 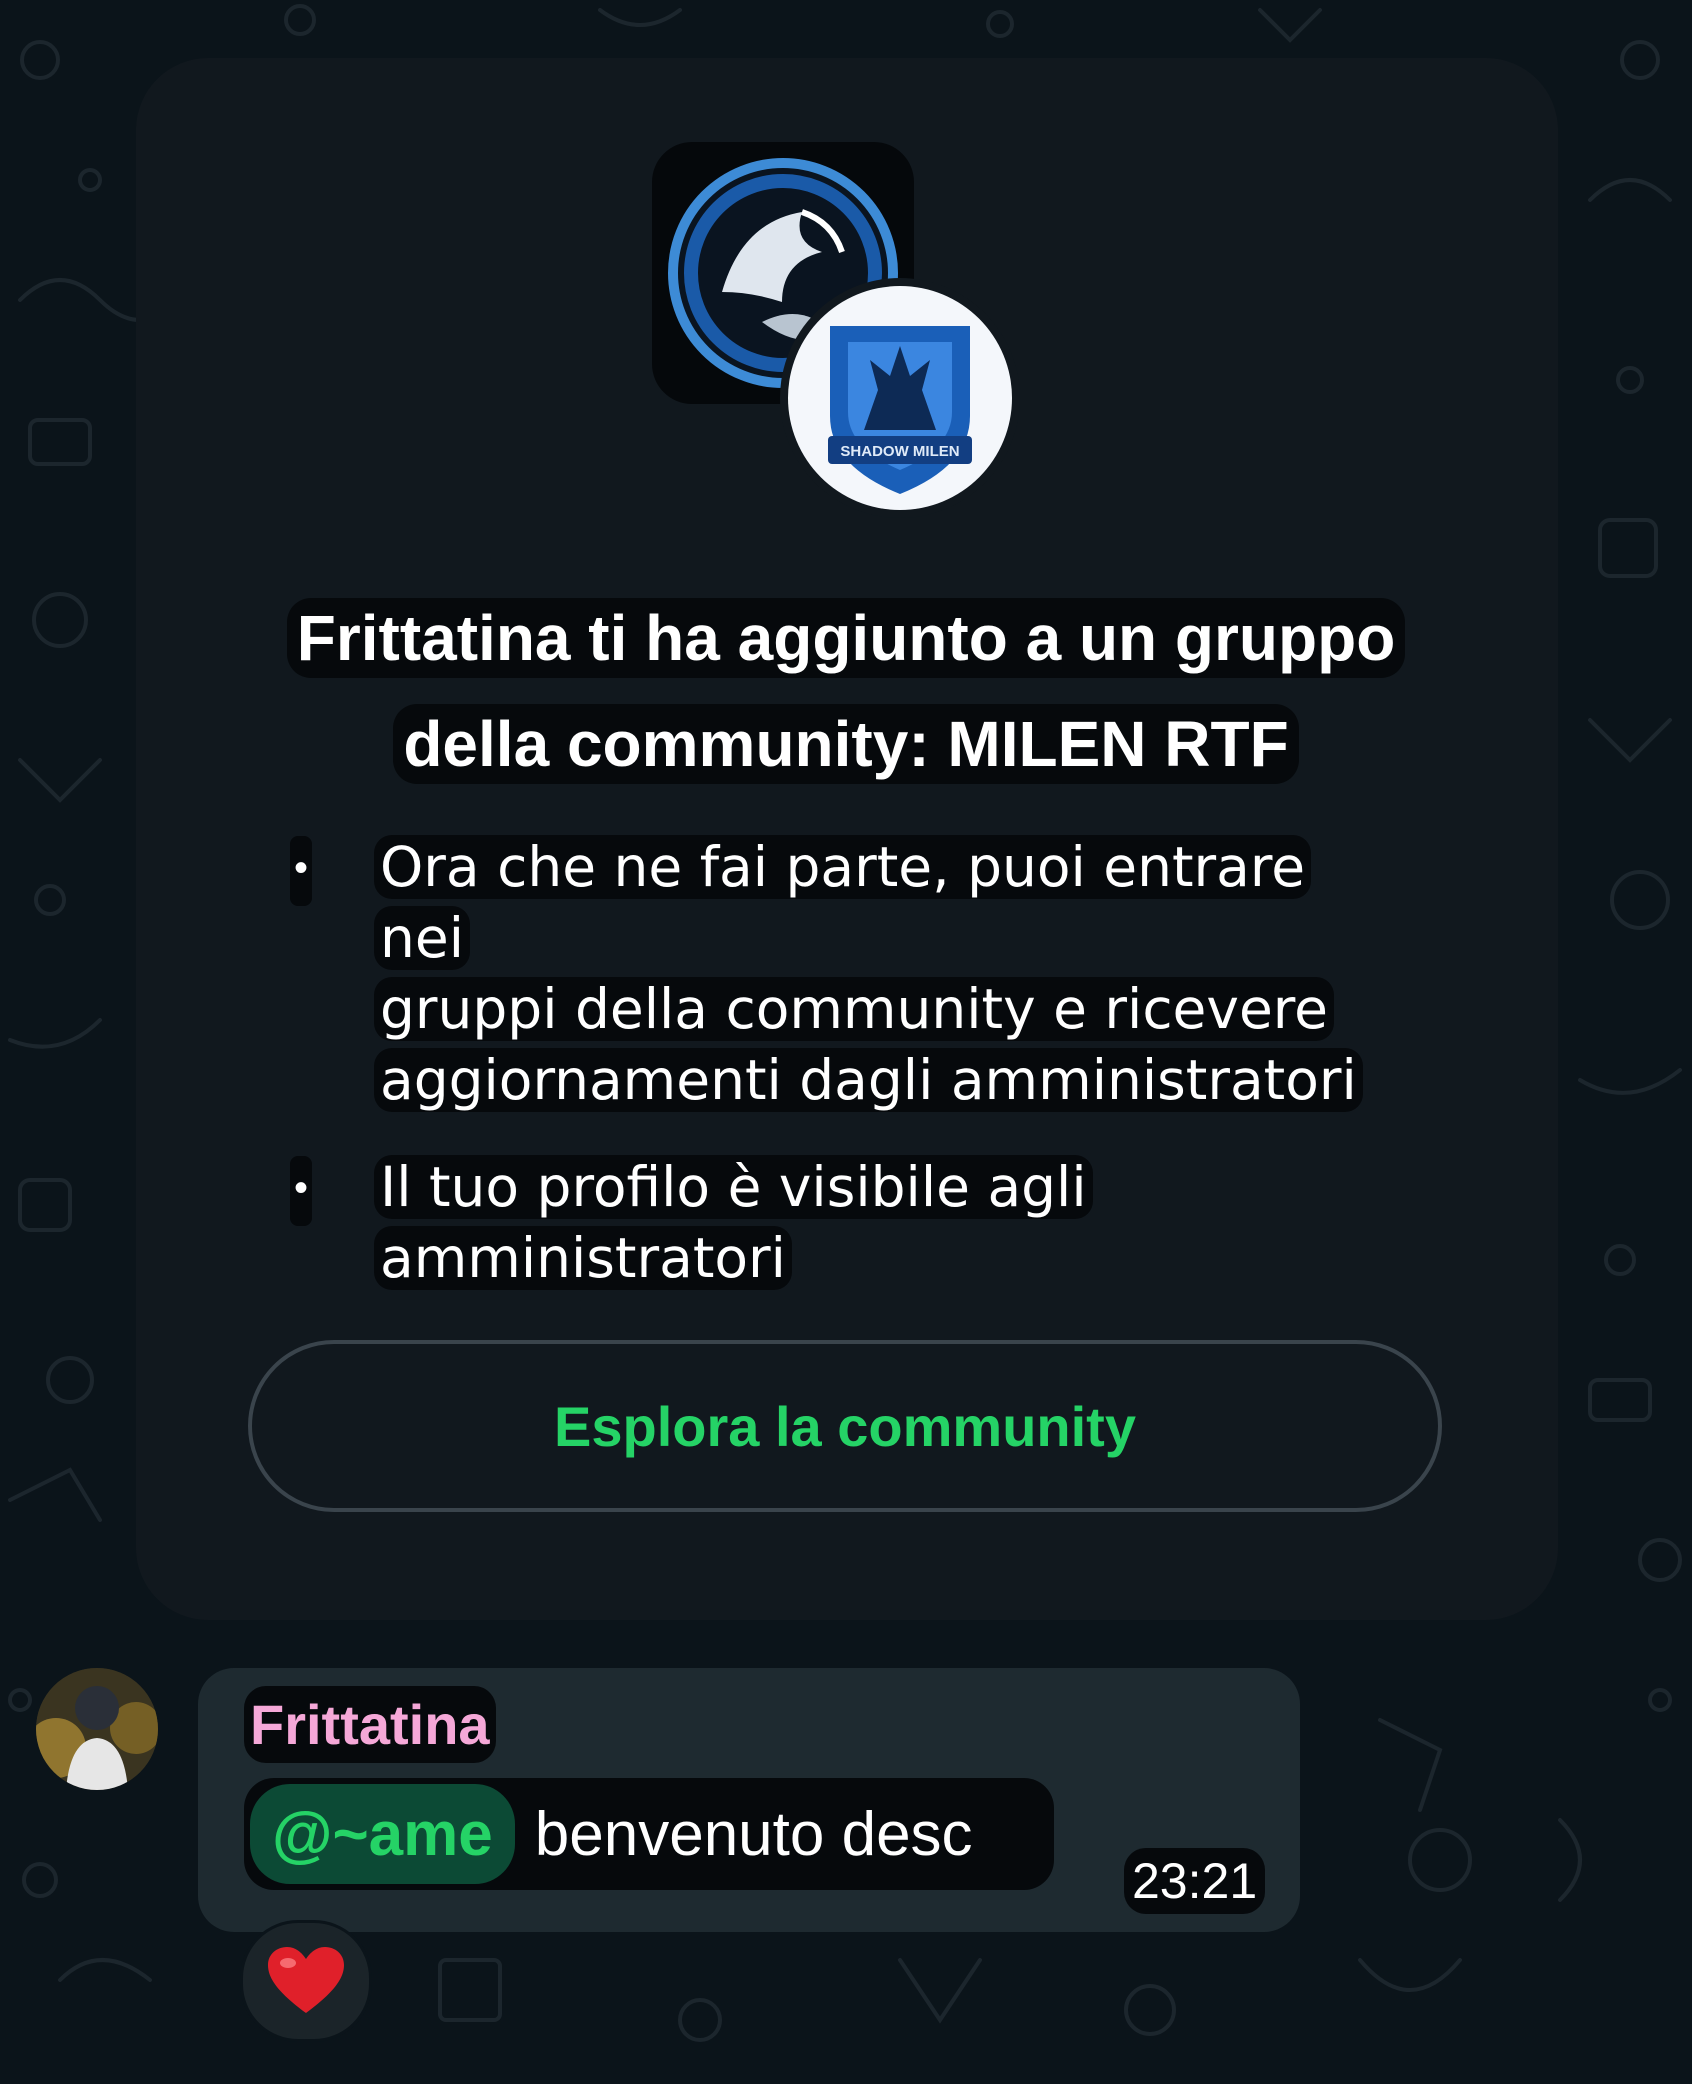 What do you see at coordinates (845, 1426) in the screenshot?
I see `explore-community-button: Esplora la community` at bounding box center [845, 1426].